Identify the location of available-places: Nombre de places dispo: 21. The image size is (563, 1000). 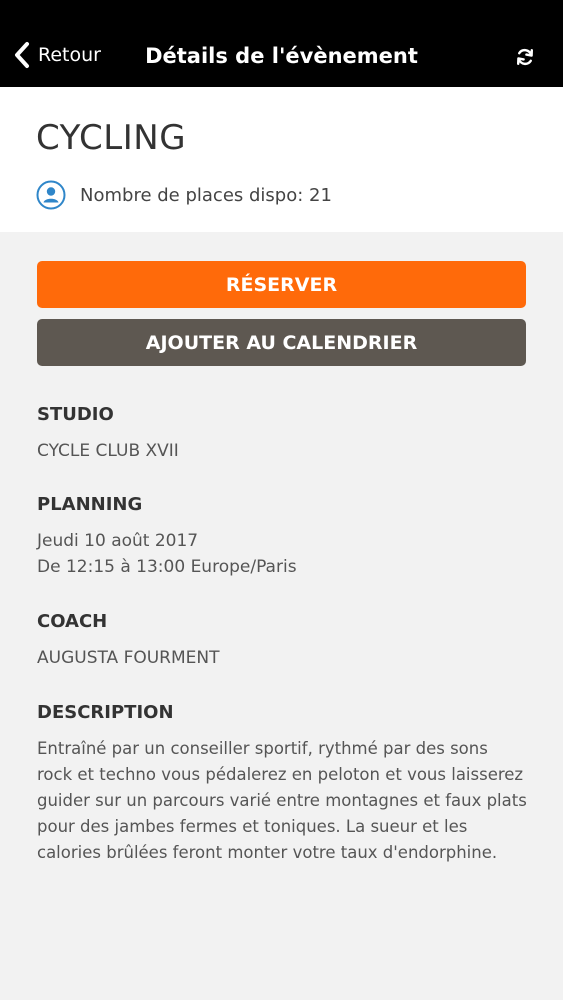
(184, 195).